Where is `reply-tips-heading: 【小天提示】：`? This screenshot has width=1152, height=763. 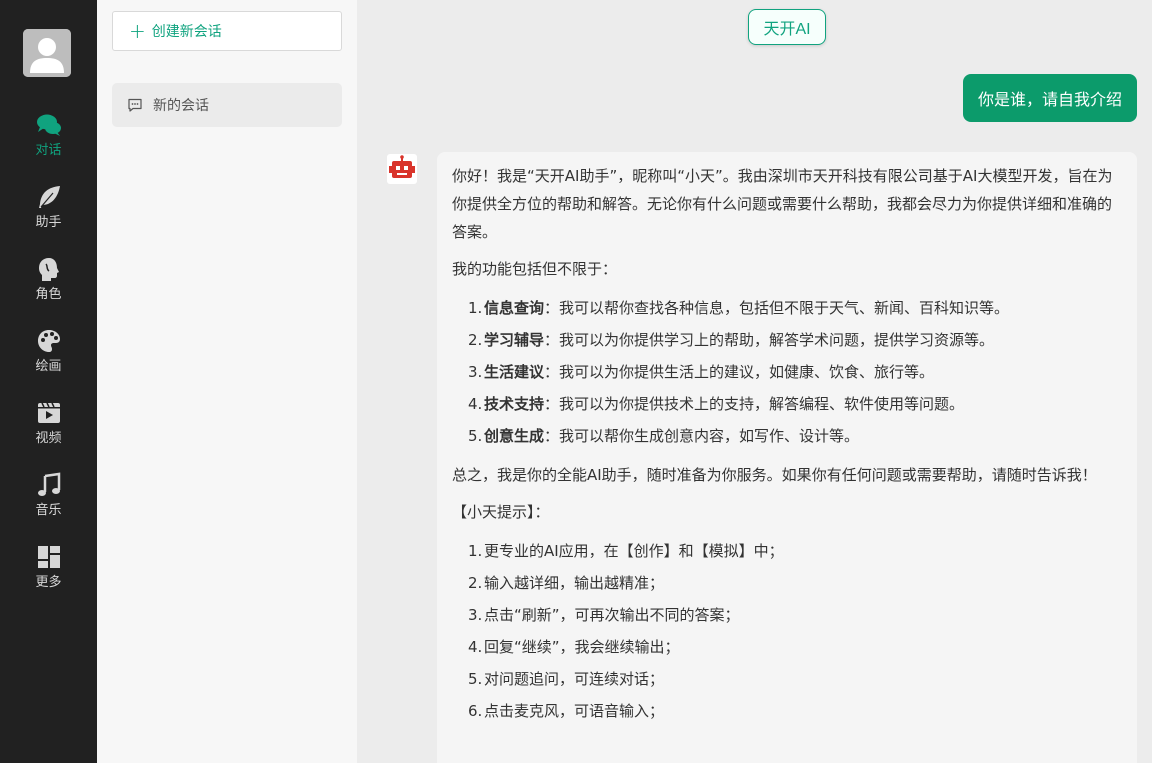 reply-tips-heading: 【小天提示】： is located at coordinates (501, 512).